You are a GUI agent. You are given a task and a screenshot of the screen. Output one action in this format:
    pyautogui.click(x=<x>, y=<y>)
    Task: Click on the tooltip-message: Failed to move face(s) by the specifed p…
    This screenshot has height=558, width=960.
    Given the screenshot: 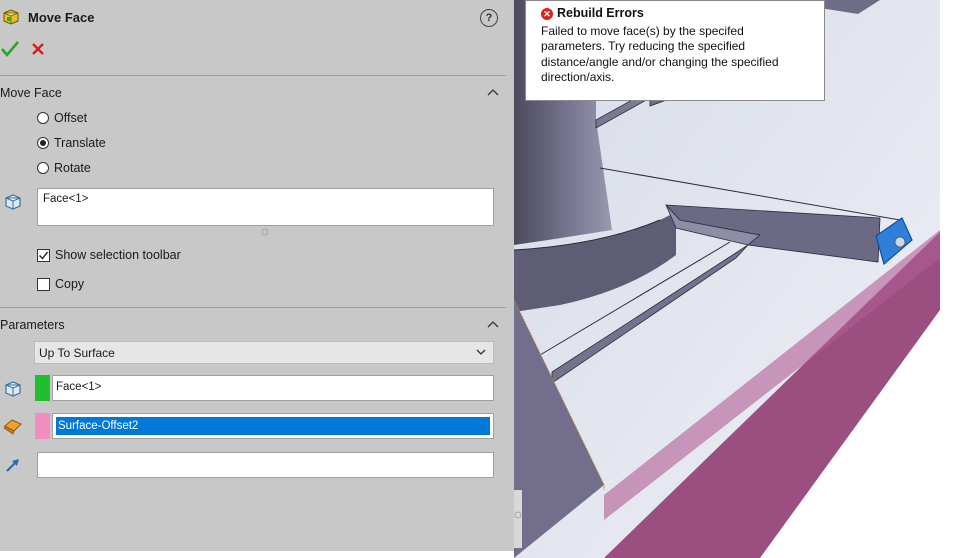 What is the action you would take?
    pyautogui.click(x=660, y=54)
    